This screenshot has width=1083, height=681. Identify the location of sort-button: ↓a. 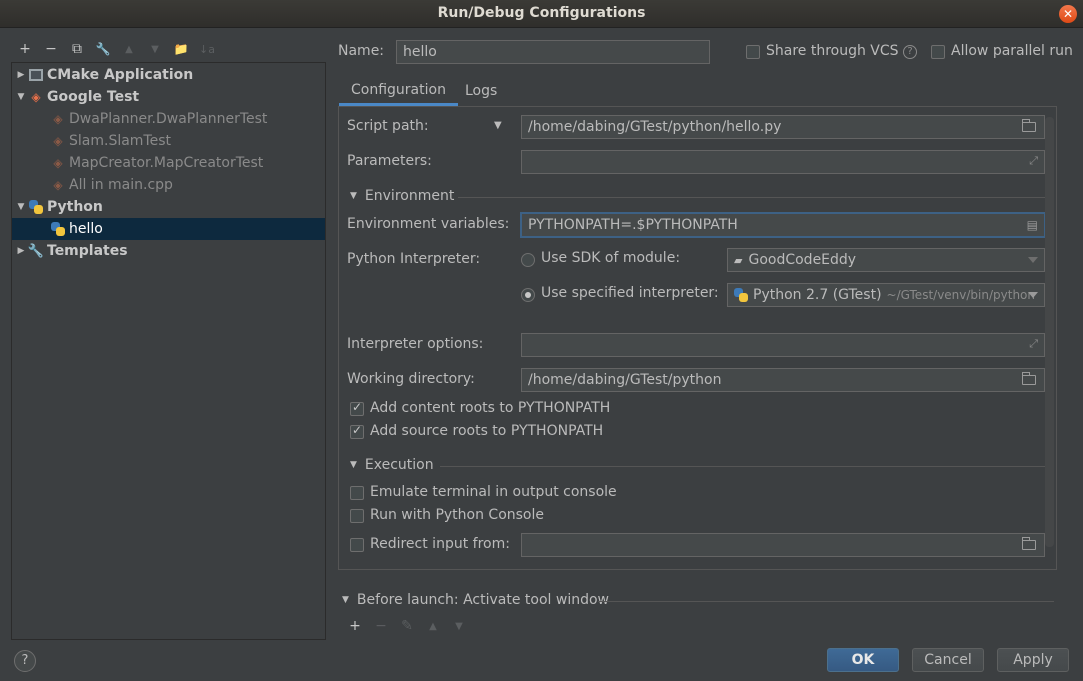
(207, 49).